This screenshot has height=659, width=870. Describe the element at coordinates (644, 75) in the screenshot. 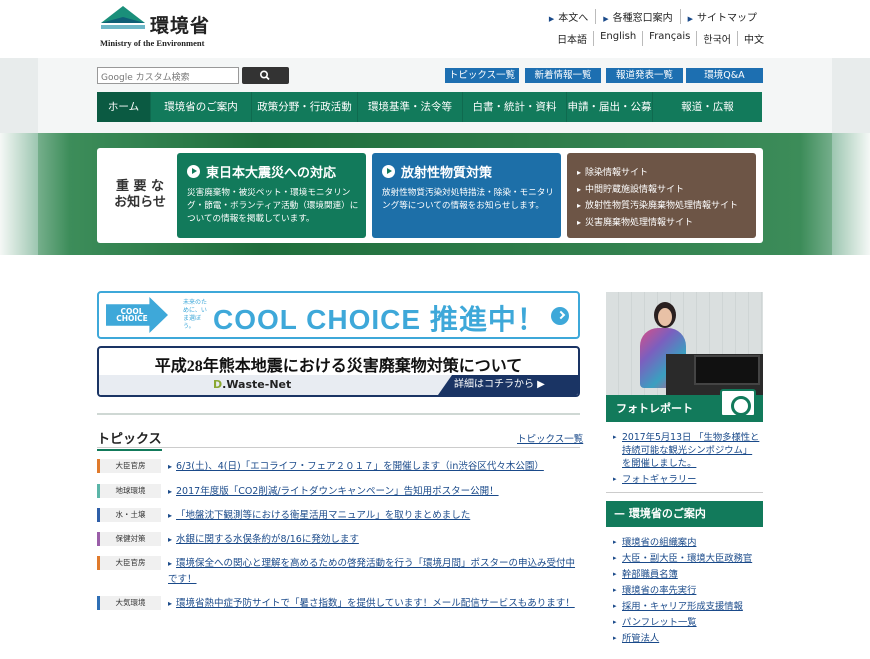

I see `press-release-button: 報道発表一覧` at that location.